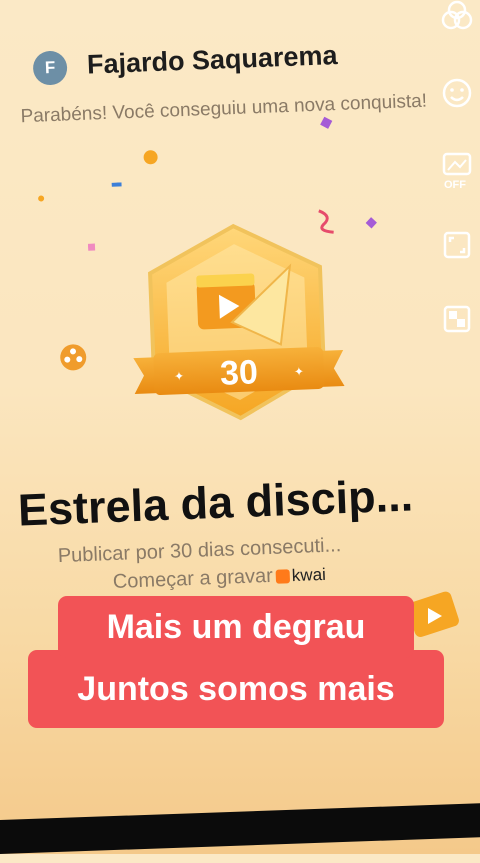 Image resolution: width=480 pixels, height=863 pixels. What do you see at coordinates (457, 93) in the screenshot?
I see `sticker-icon` at bounding box center [457, 93].